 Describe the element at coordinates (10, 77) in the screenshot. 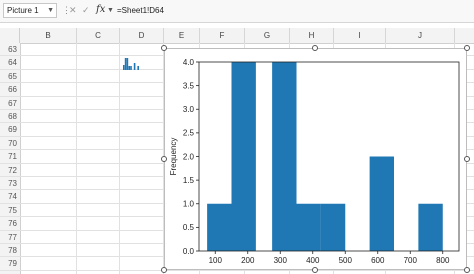

I see `row-header: 65` at that location.